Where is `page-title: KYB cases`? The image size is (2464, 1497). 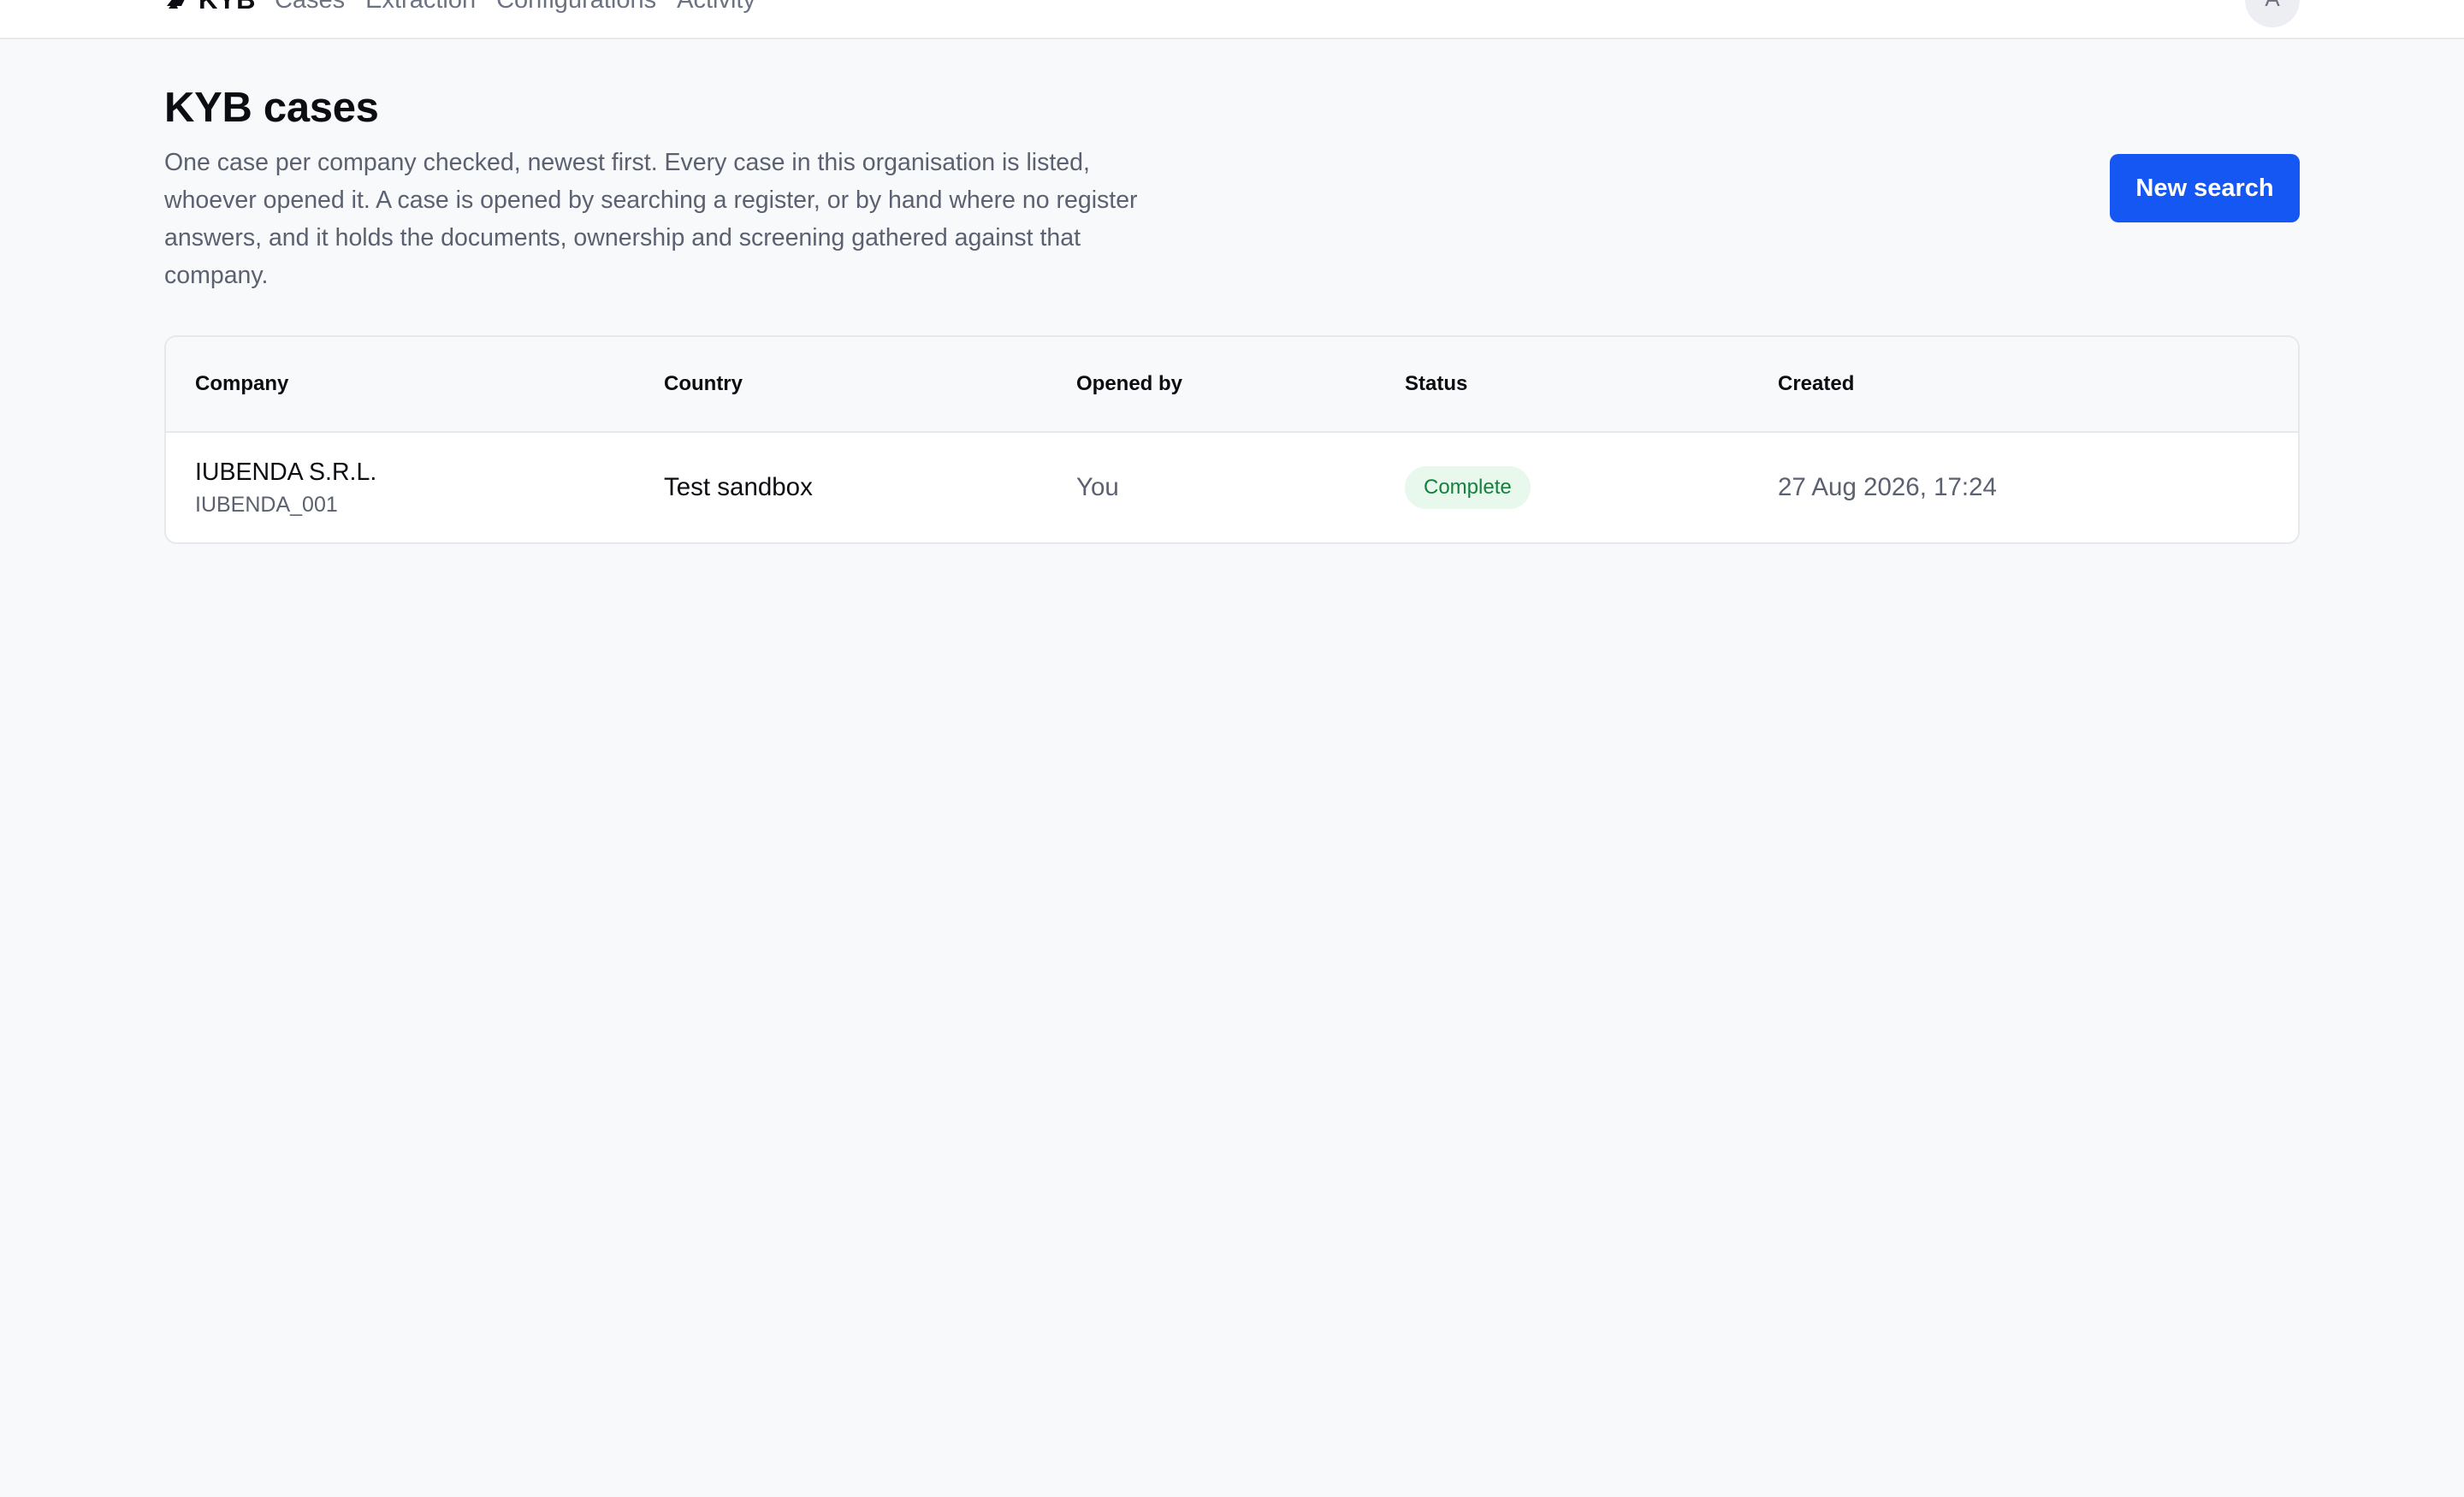 page-title: KYB cases is located at coordinates (271, 108).